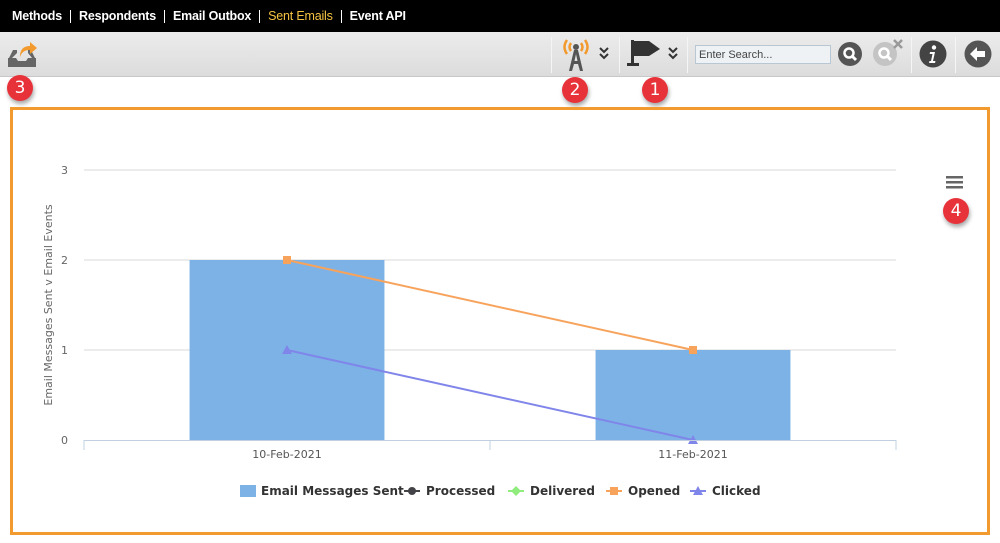 Image resolution: width=1000 pixels, height=543 pixels. Describe the element at coordinates (954, 182) in the screenshot. I see `hamburger-menu-icon` at that location.